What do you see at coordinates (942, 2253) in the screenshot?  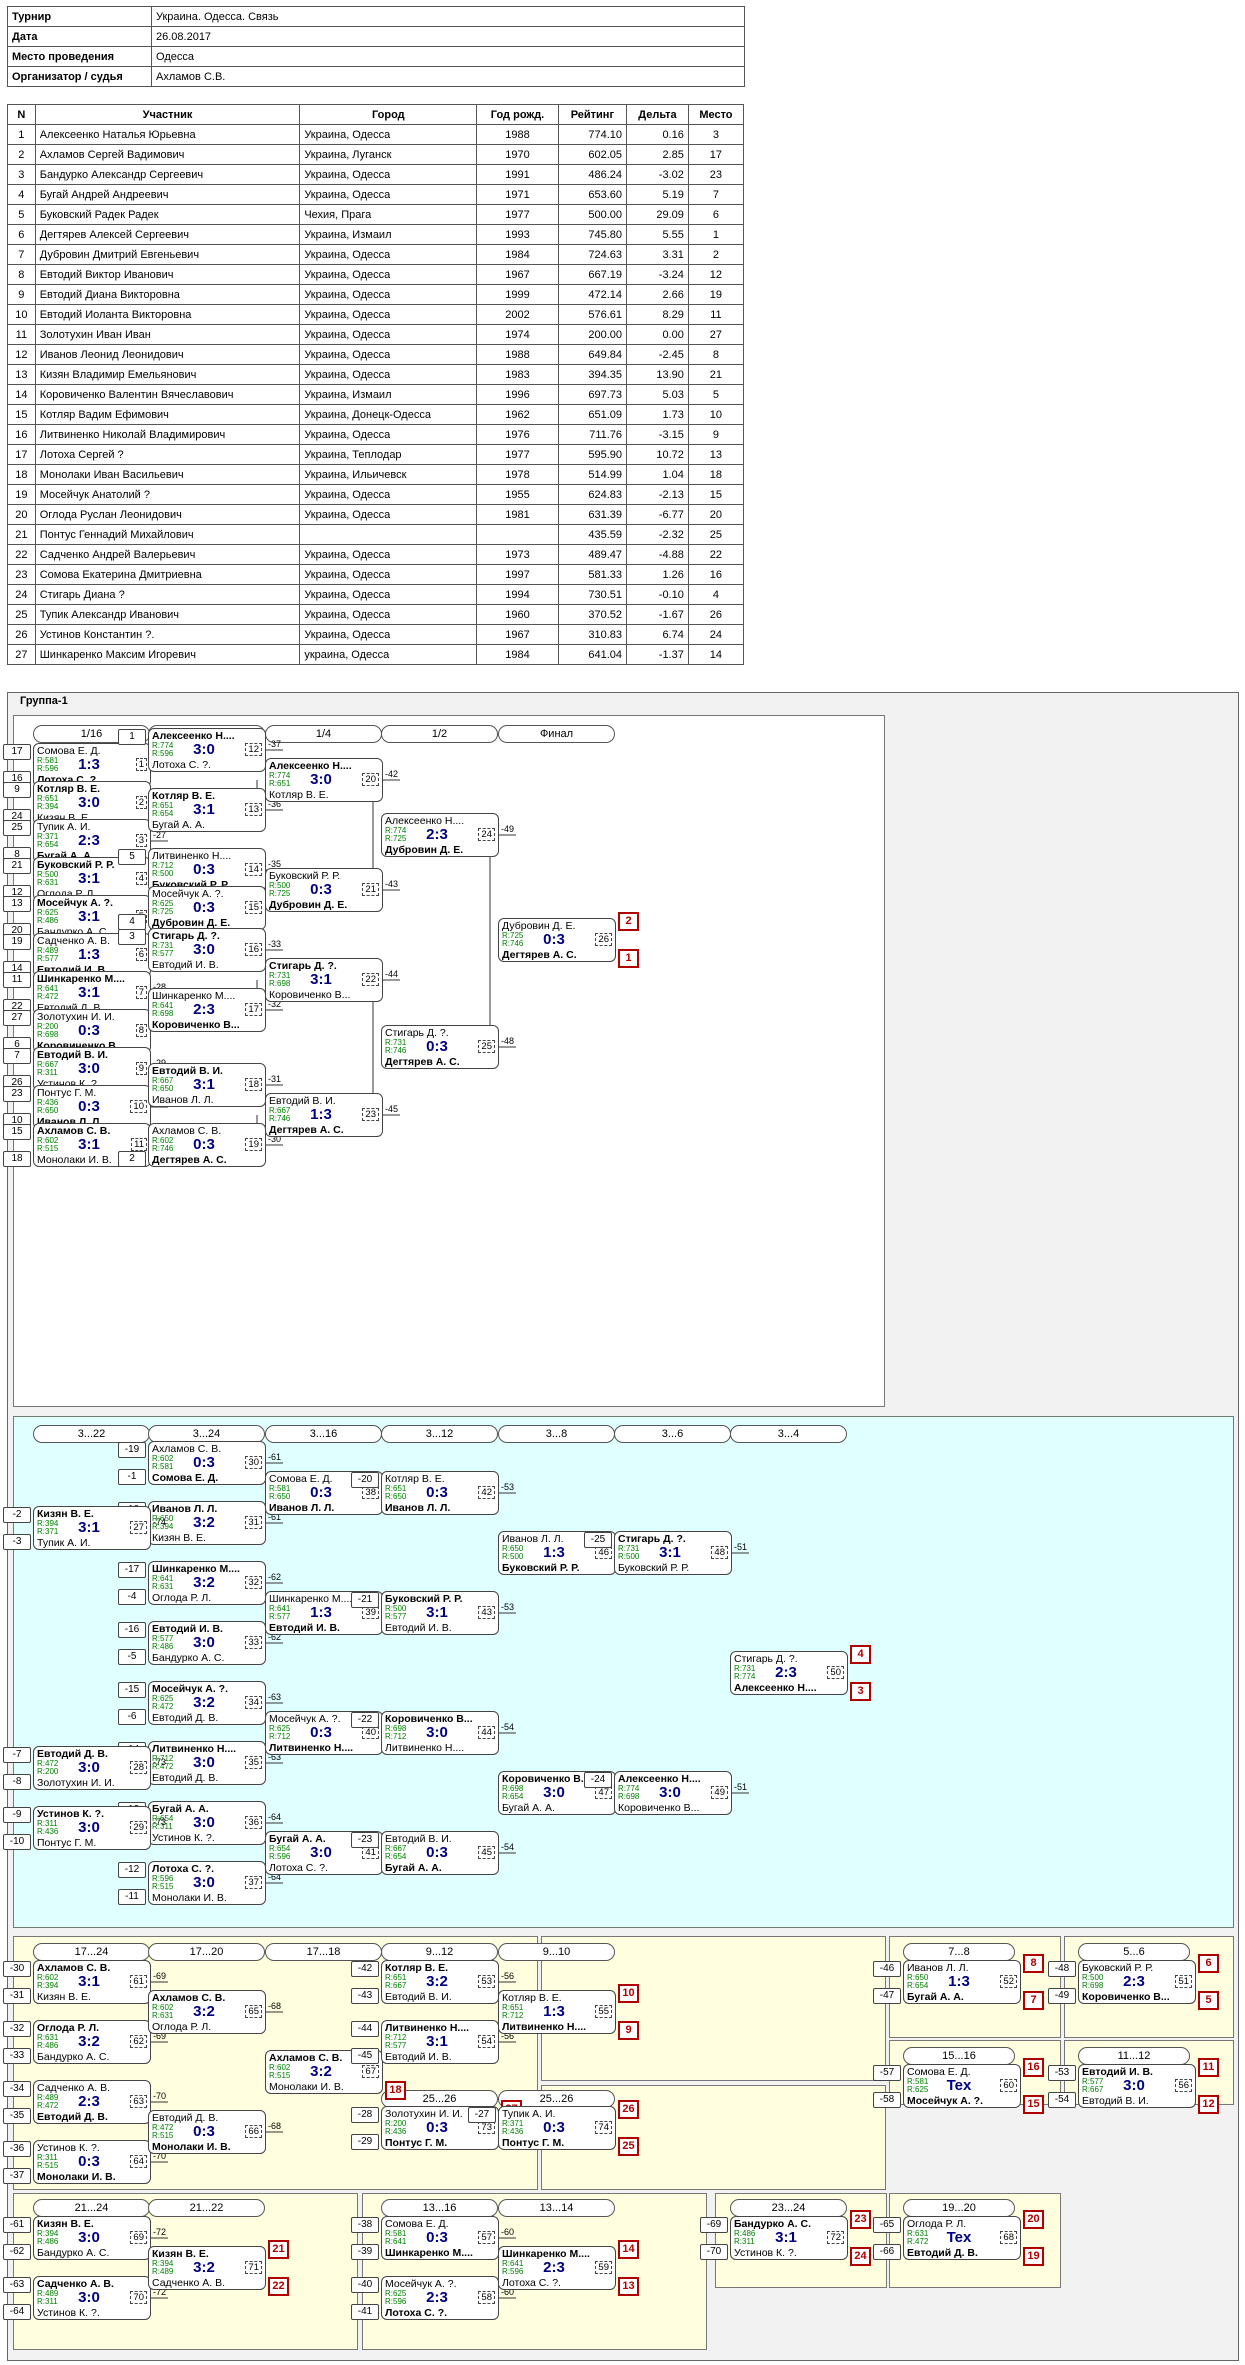 I see `player-2-name: Евтодий Д. В.` at bounding box center [942, 2253].